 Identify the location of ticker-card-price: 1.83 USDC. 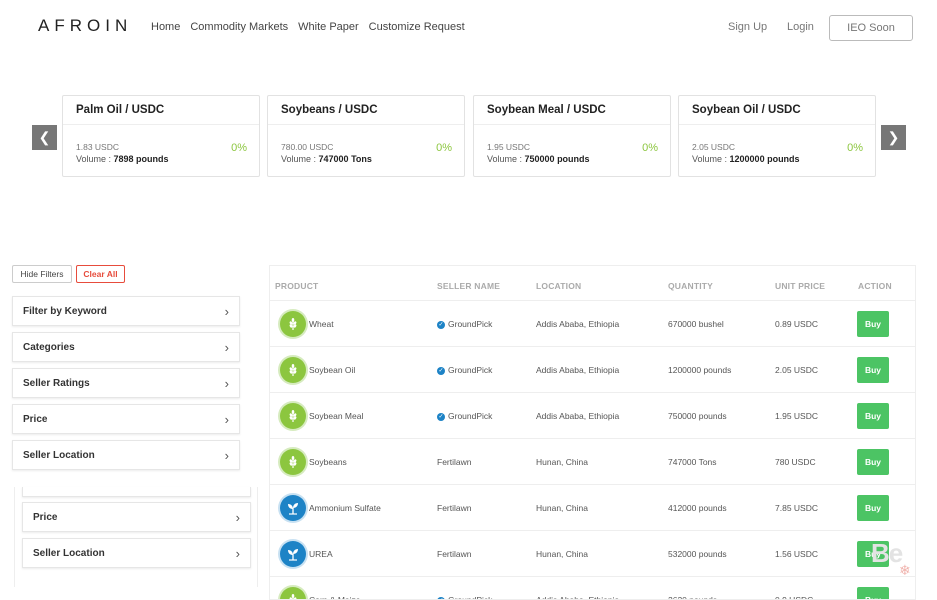
(97, 147).